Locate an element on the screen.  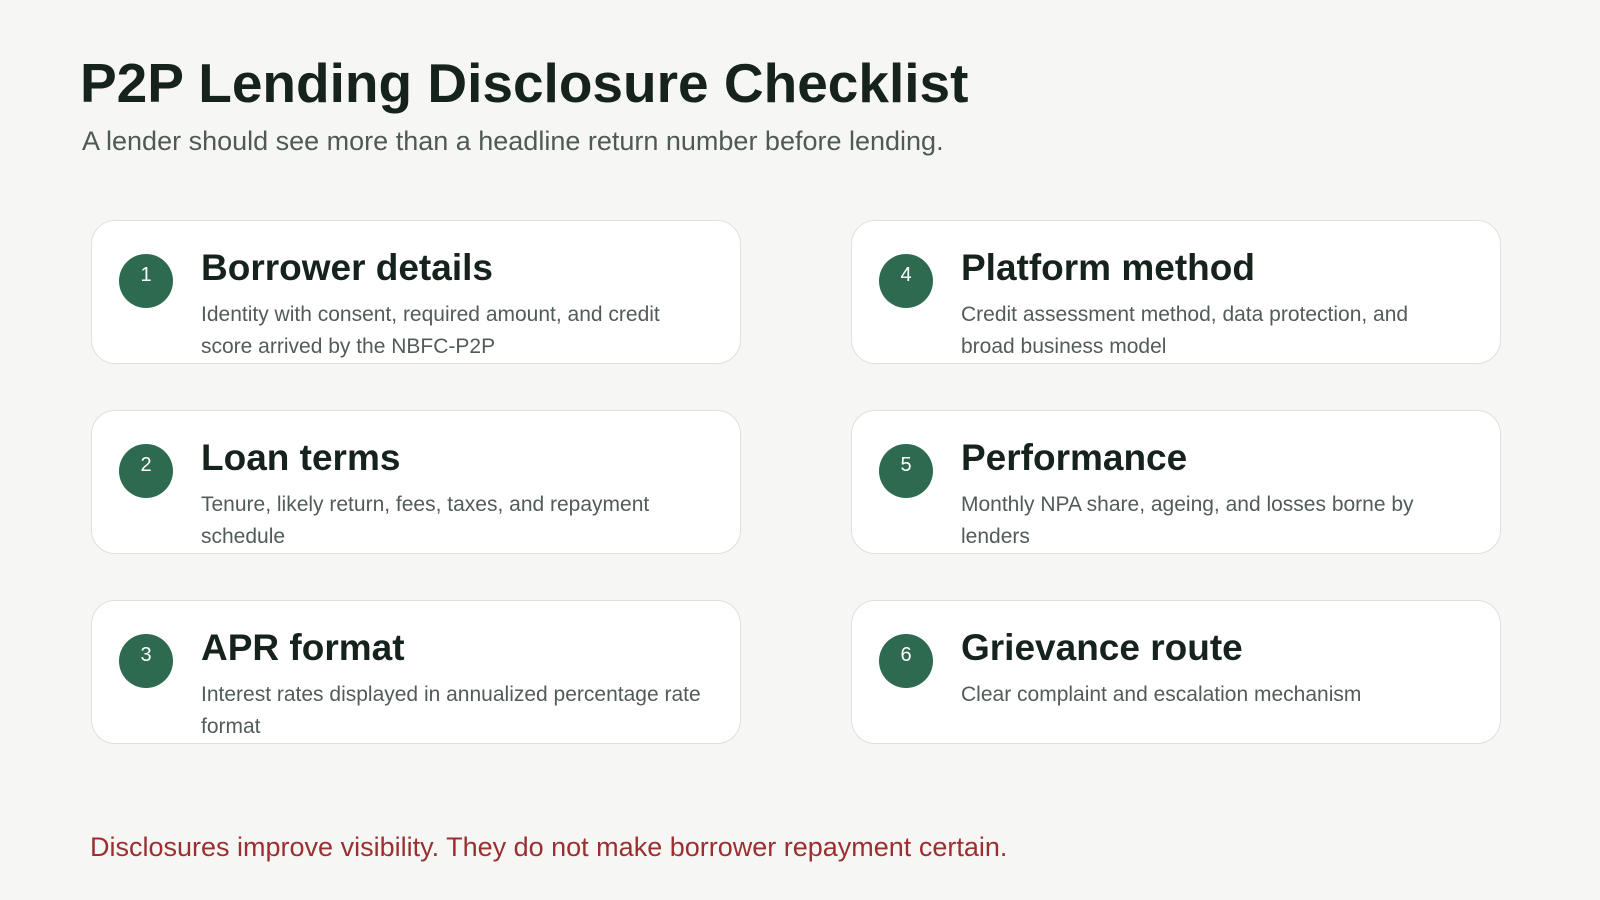
step-number-badge: 1 is located at coordinates (146, 281).